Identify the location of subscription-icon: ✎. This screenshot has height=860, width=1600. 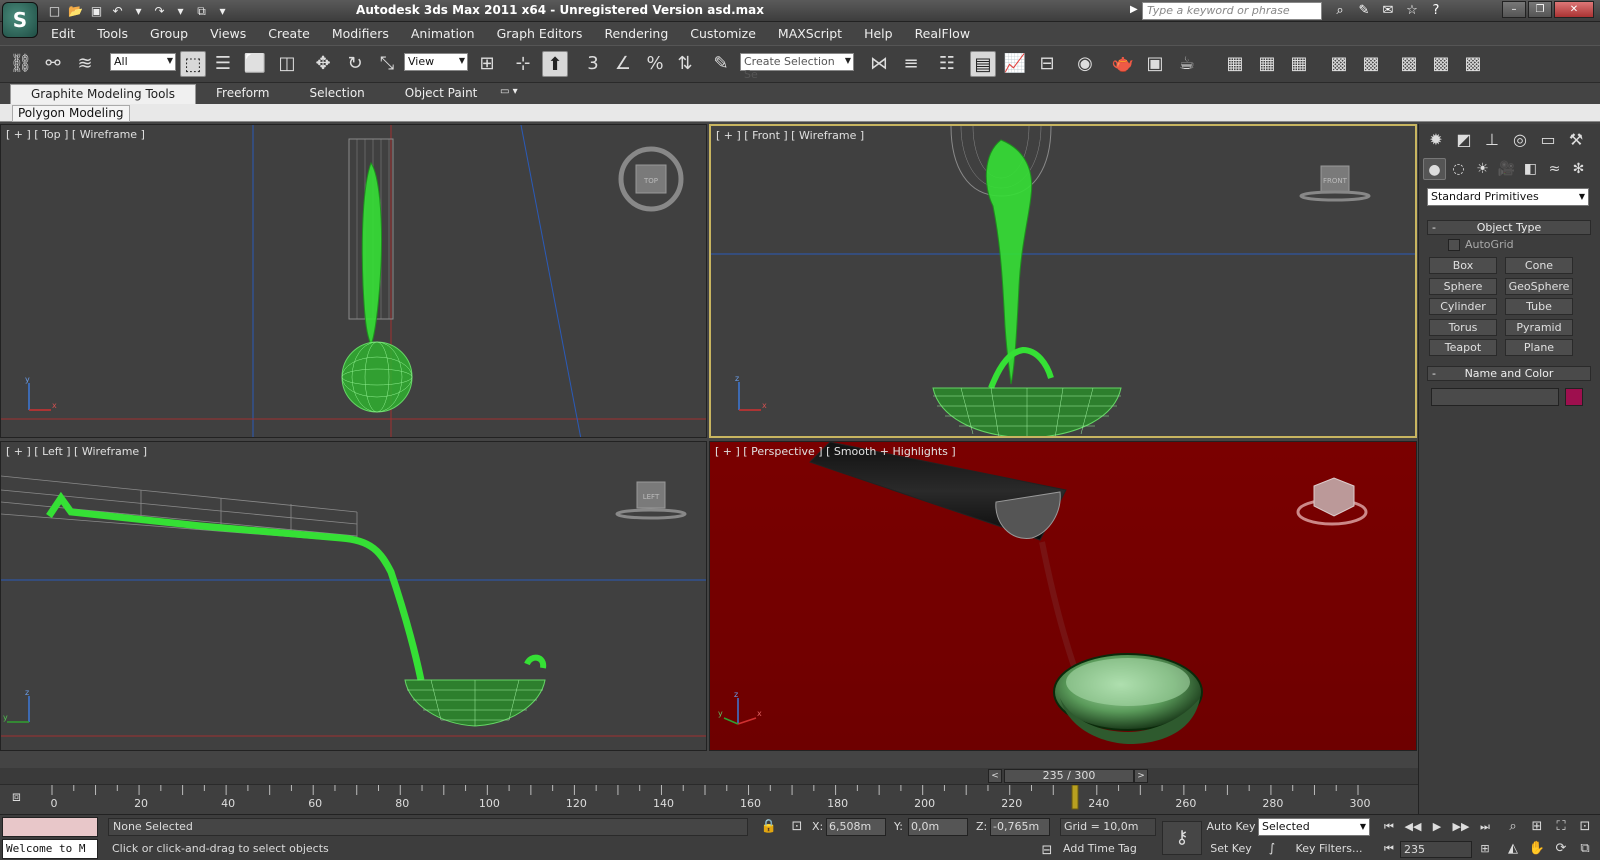
(1364, 11).